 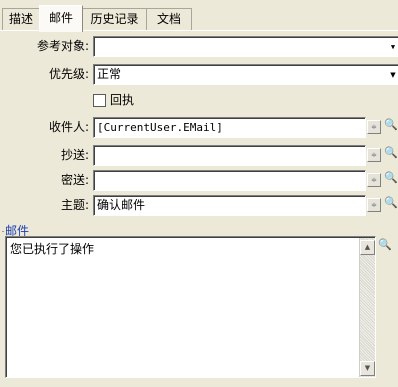 What do you see at coordinates (62, 46) in the screenshot?
I see `reference-label: 参考对象:` at bounding box center [62, 46].